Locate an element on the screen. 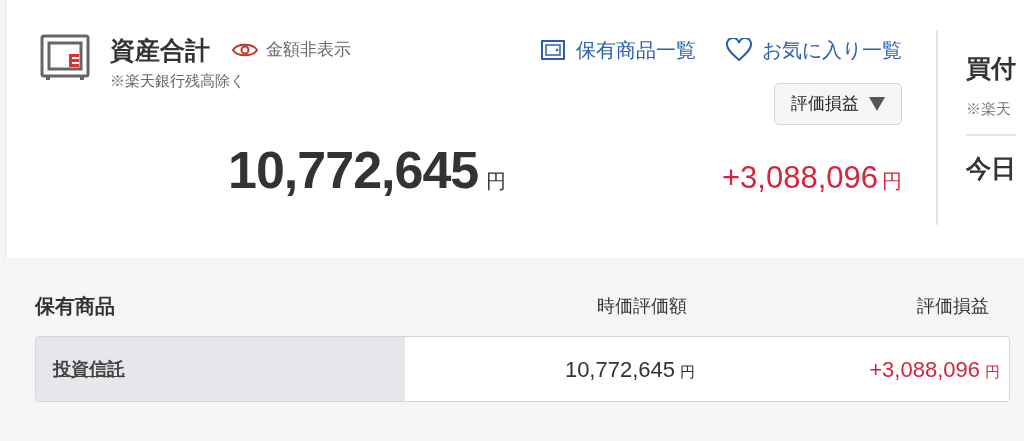 This screenshot has height=441, width=1024. gain-amount: +3,088,096 is located at coordinates (800, 177).